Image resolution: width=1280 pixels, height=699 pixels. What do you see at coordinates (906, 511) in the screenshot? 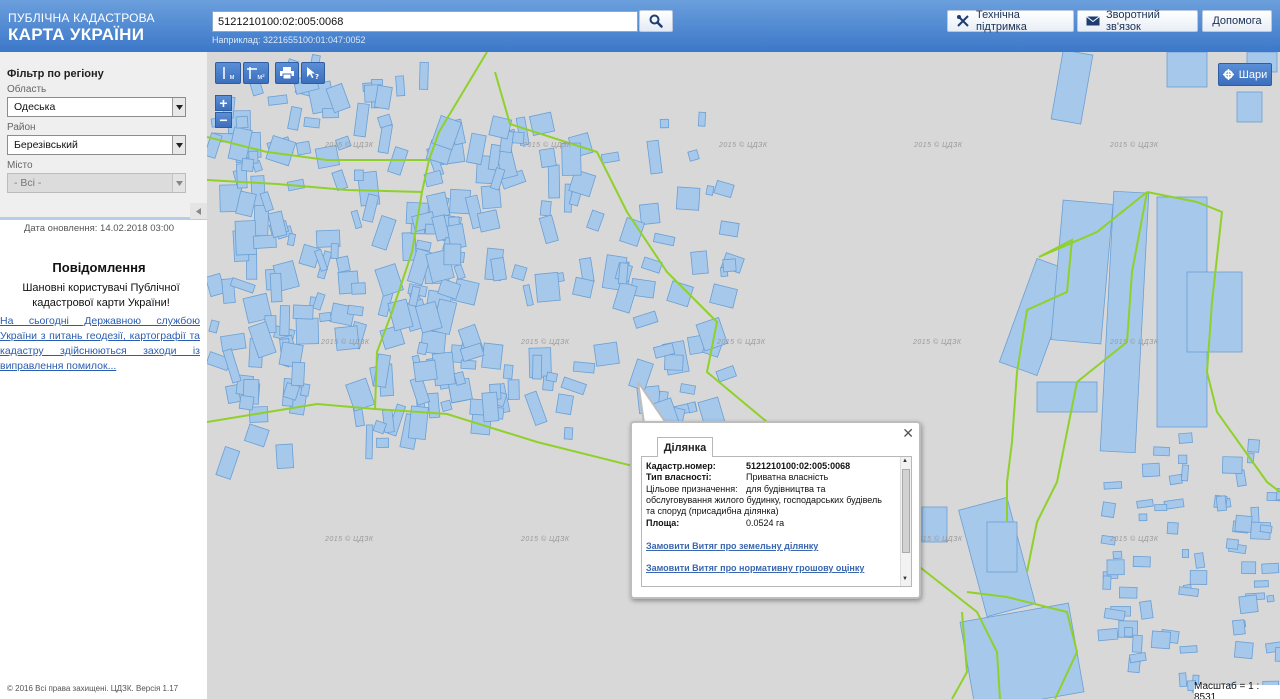
I see `scroll-thumb` at bounding box center [906, 511].